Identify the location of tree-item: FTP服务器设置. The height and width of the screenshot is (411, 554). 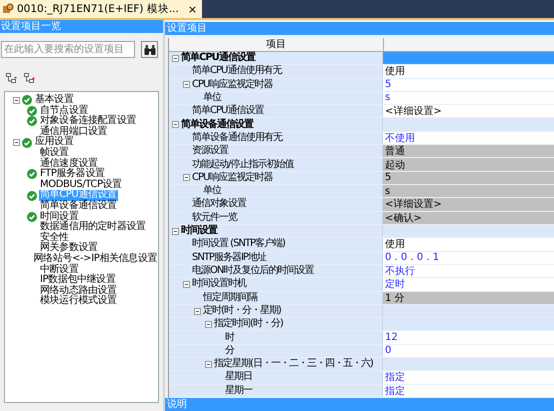
(72, 174).